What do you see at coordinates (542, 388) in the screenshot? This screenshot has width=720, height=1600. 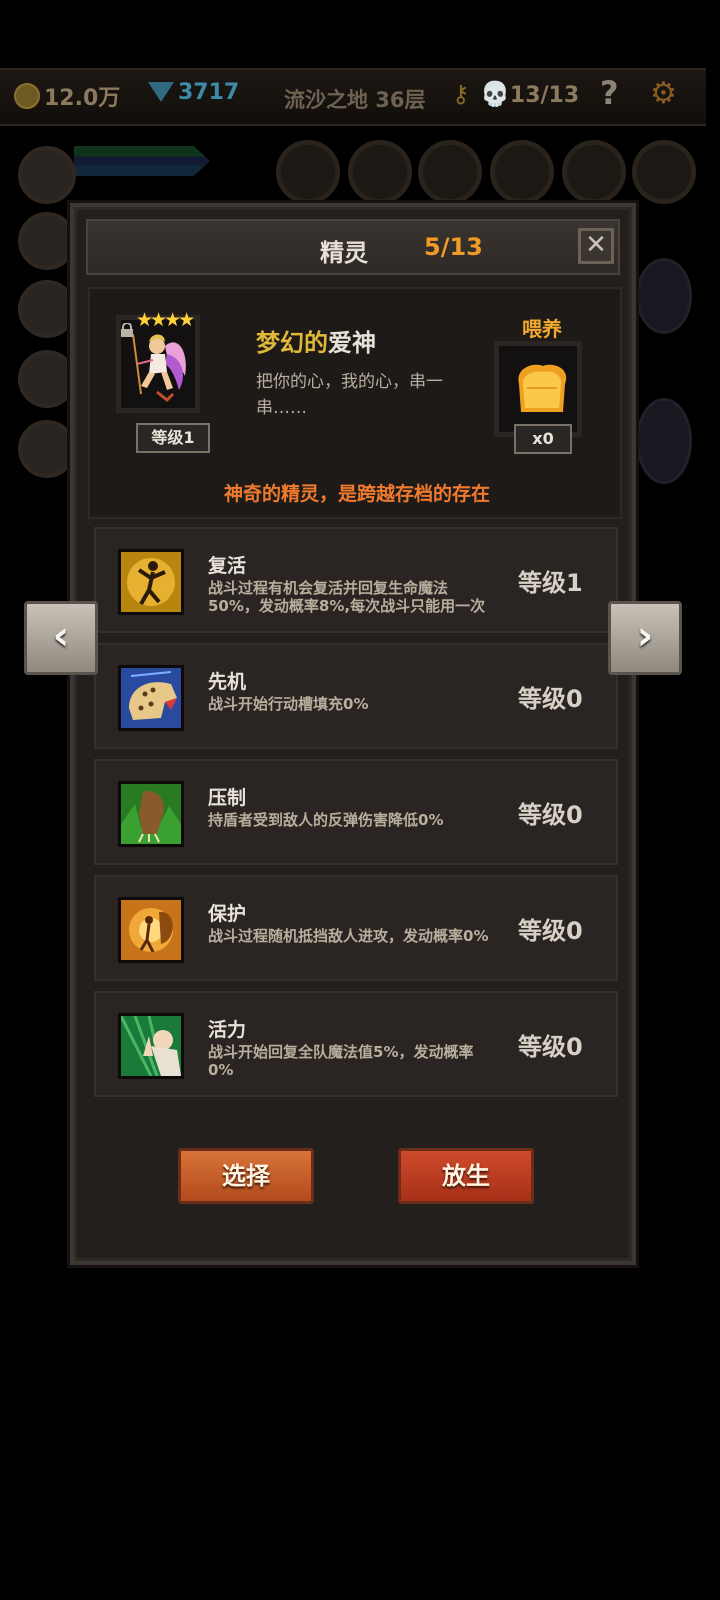 I see `bread-icon` at bounding box center [542, 388].